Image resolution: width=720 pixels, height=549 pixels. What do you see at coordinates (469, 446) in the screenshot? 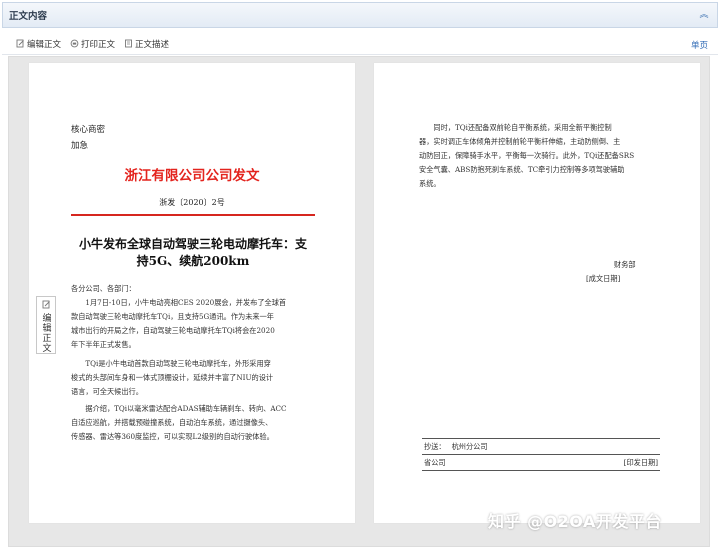
I see `cc-value: 杭州分公司` at bounding box center [469, 446].